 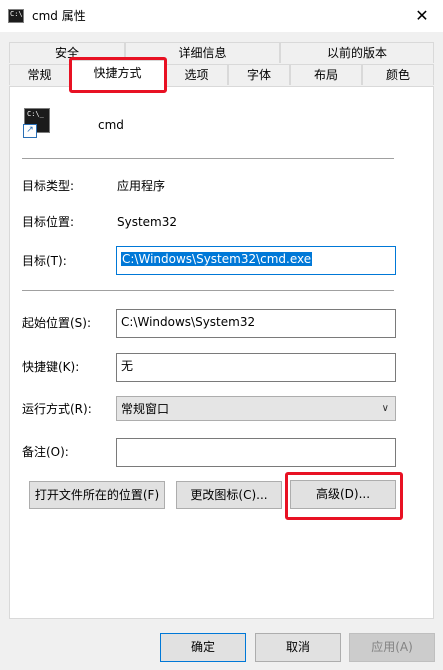 I want to click on apply-button: 应用(A), so click(x=392, y=647).